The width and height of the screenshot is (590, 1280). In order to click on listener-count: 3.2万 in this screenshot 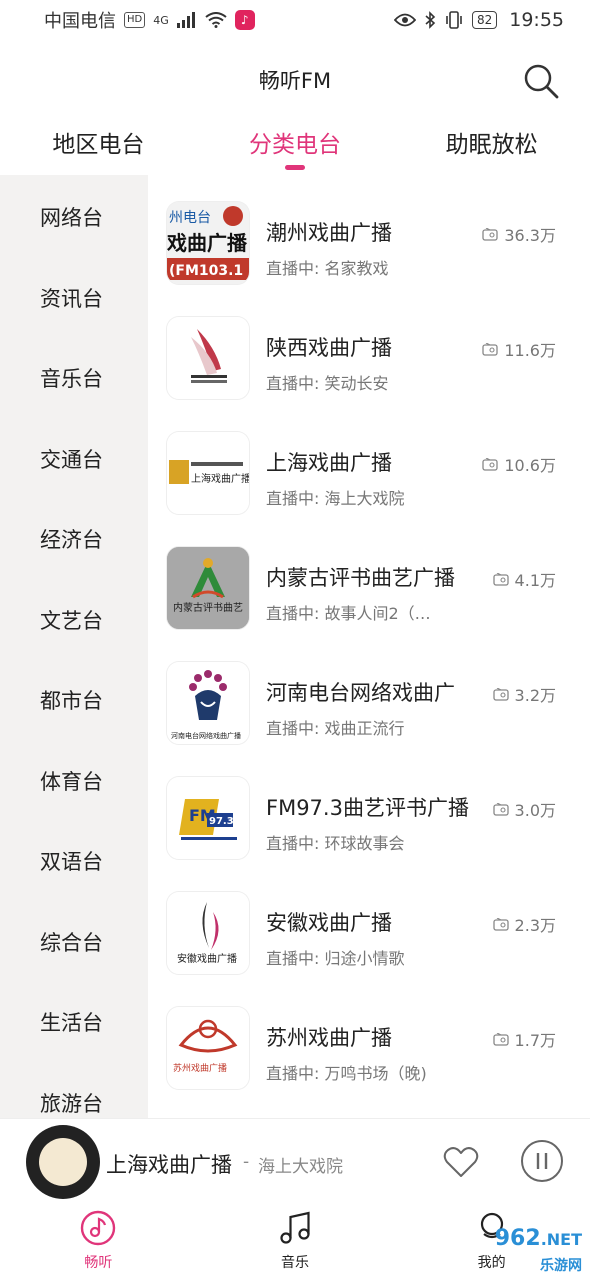, I will do `click(524, 694)`.